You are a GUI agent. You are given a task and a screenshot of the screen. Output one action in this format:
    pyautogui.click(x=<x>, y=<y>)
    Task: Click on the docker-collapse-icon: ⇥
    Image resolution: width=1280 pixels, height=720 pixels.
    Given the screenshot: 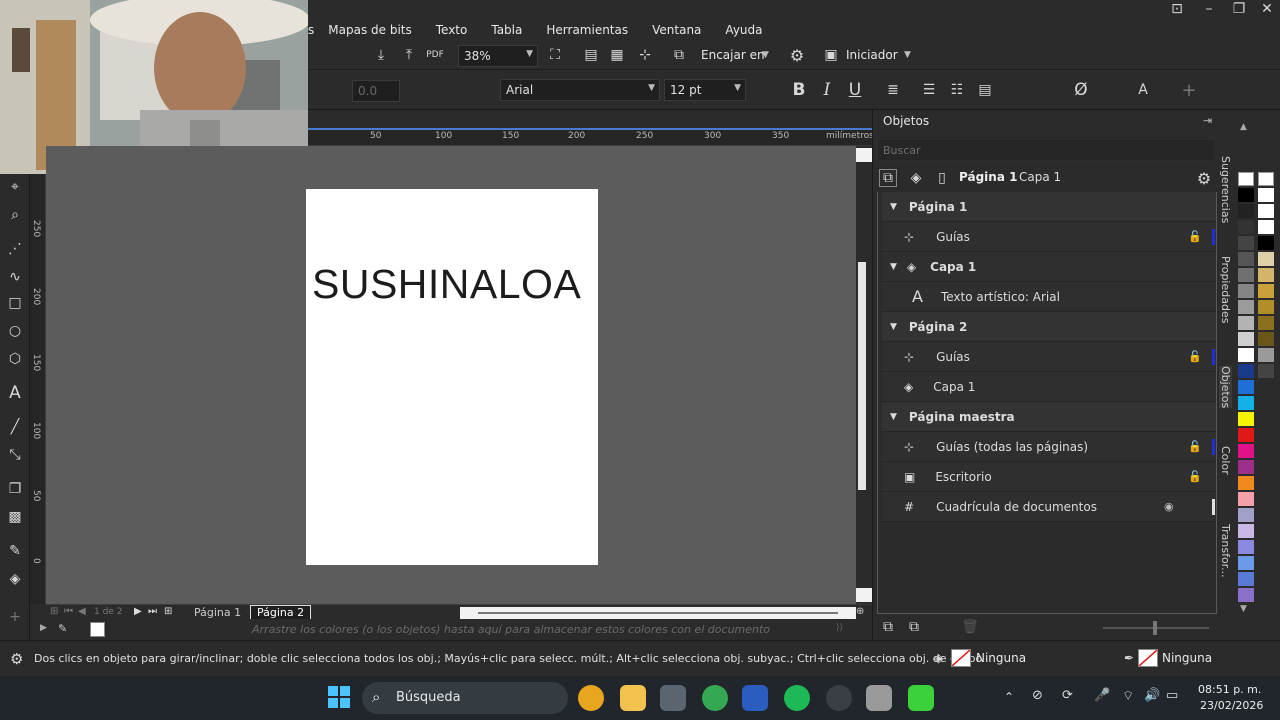 What is the action you would take?
    pyautogui.click(x=1207, y=120)
    